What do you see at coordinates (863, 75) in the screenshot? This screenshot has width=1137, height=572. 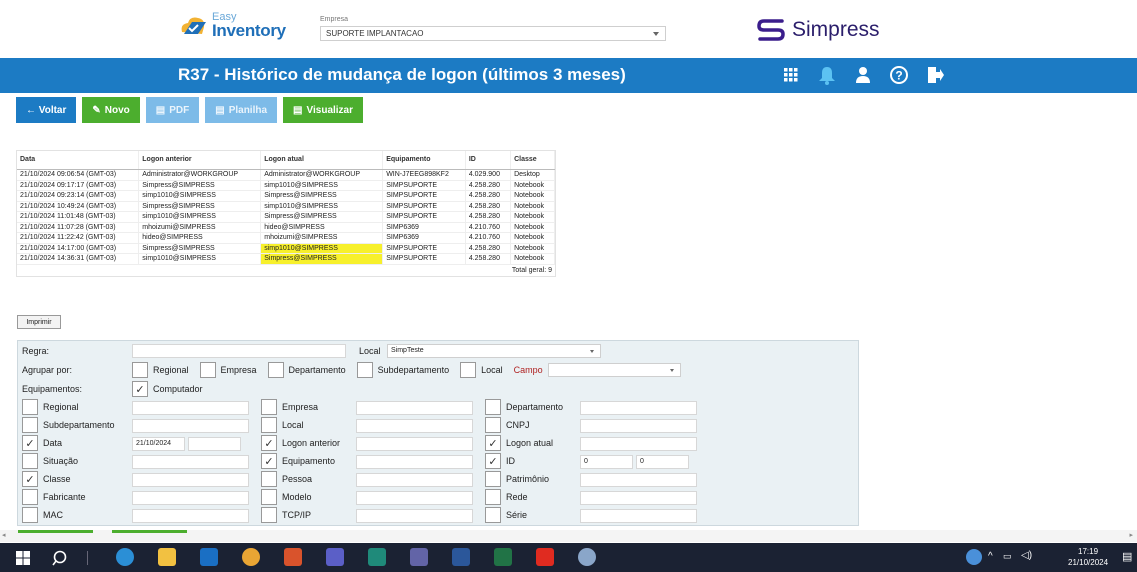 I see `user-icon` at bounding box center [863, 75].